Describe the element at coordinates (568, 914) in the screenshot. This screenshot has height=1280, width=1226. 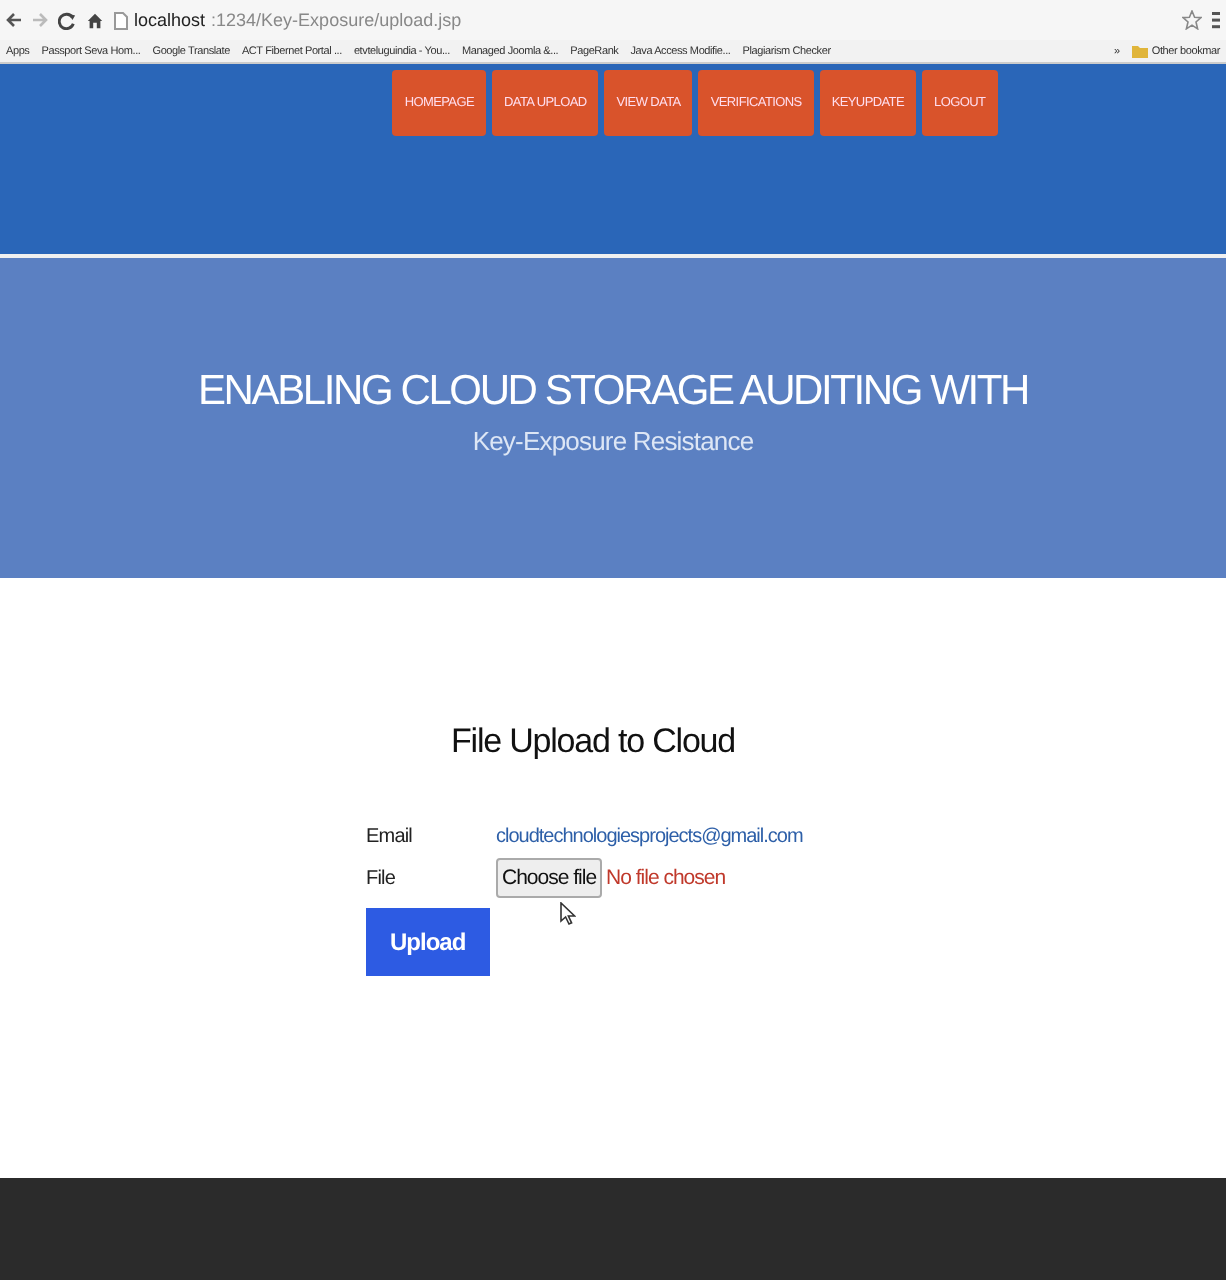
I see `pointer-icon` at that location.